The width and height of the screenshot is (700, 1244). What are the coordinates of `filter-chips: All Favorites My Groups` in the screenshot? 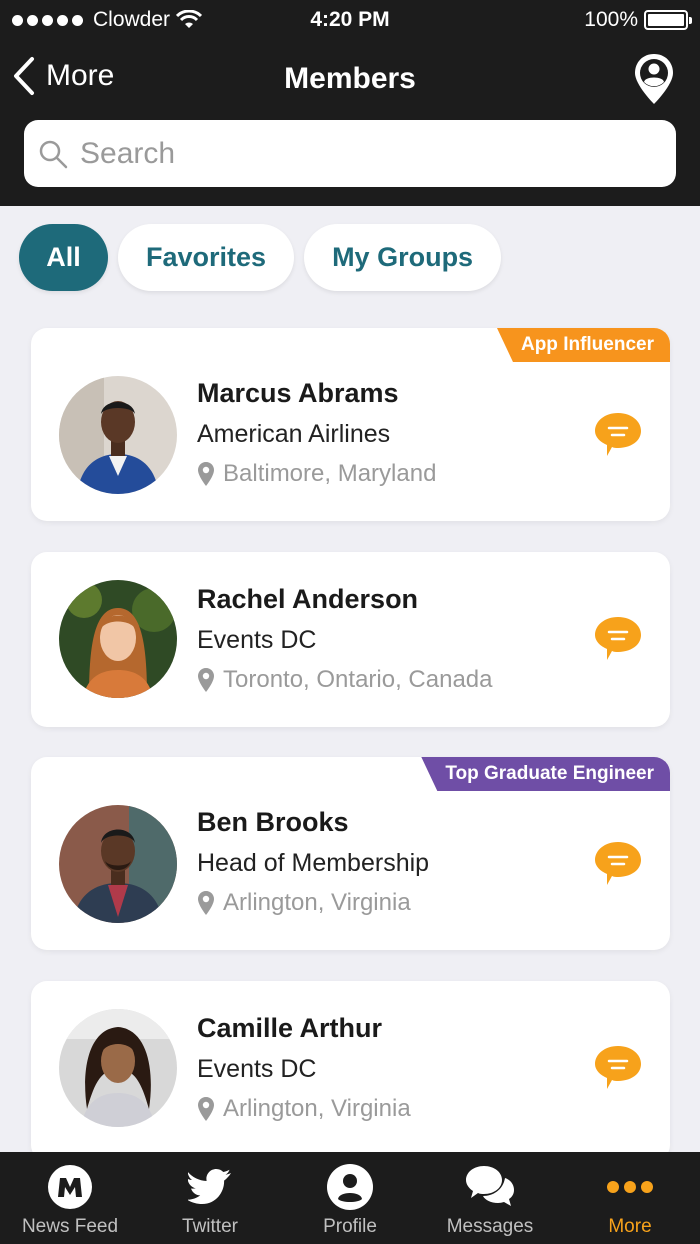 It's located at (260, 257).